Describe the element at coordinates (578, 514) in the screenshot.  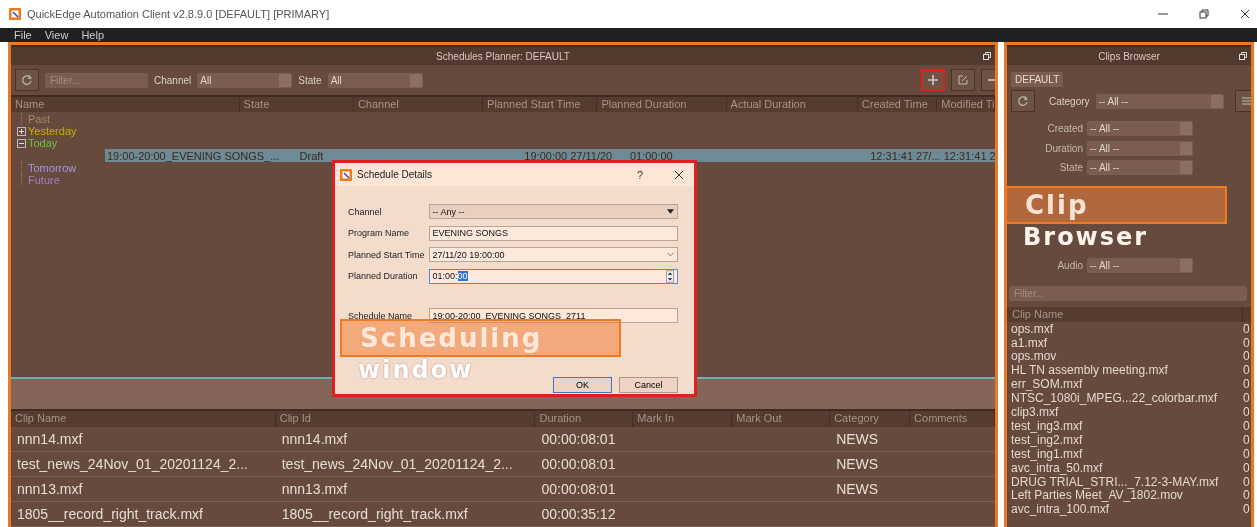
I see `table-cell: 00:00:35:12` at that location.